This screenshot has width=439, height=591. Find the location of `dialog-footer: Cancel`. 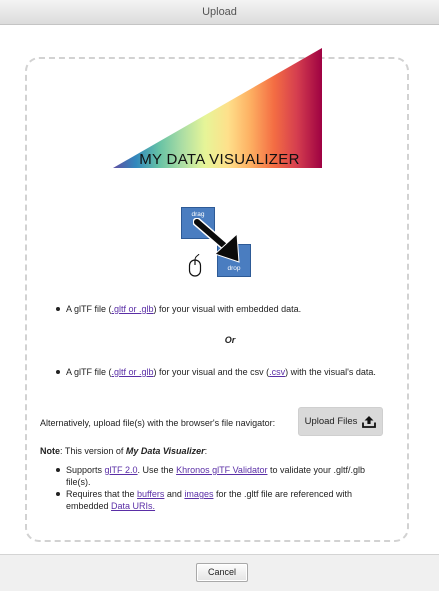

dialog-footer: Cancel is located at coordinates (219, 572).